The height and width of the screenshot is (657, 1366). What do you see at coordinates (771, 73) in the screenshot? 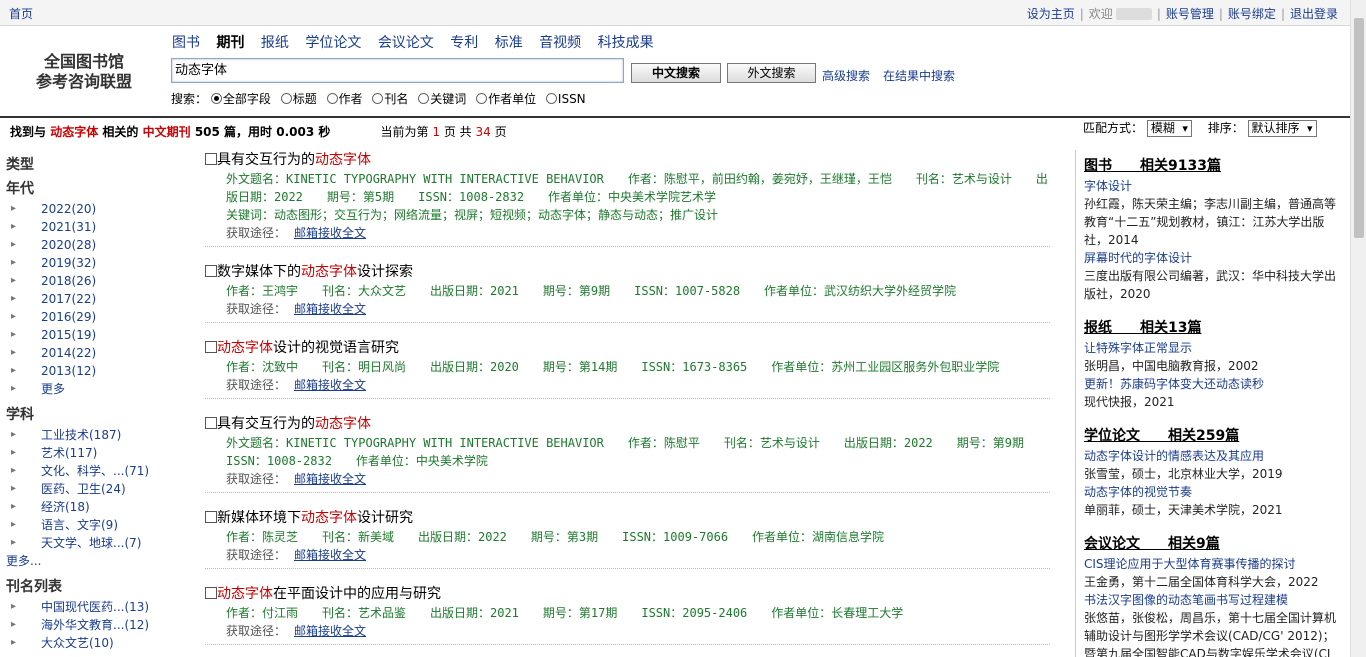
I see `foreign-search-button: 外文搜索` at bounding box center [771, 73].